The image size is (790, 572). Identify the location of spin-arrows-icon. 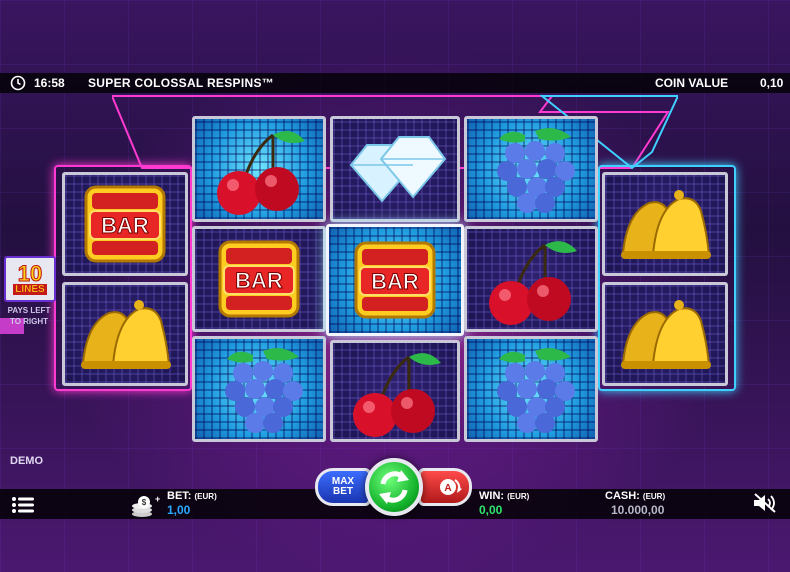
(394, 487).